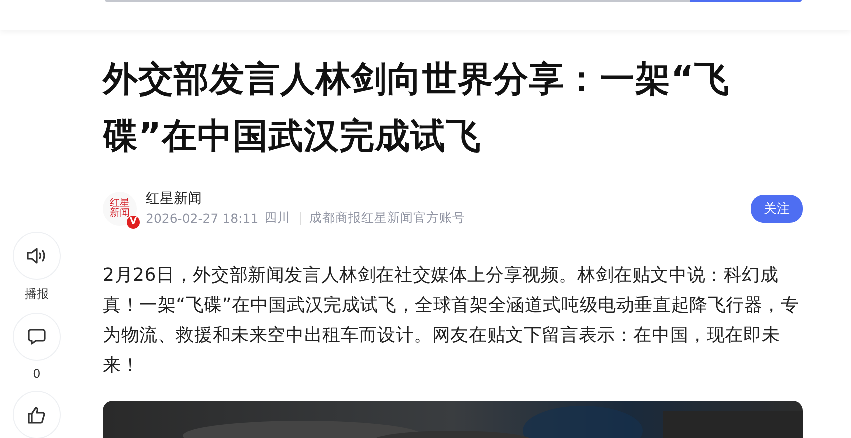 Image resolution: width=851 pixels, height=438 pixels. I want to click on like-button, so click(37, 414).